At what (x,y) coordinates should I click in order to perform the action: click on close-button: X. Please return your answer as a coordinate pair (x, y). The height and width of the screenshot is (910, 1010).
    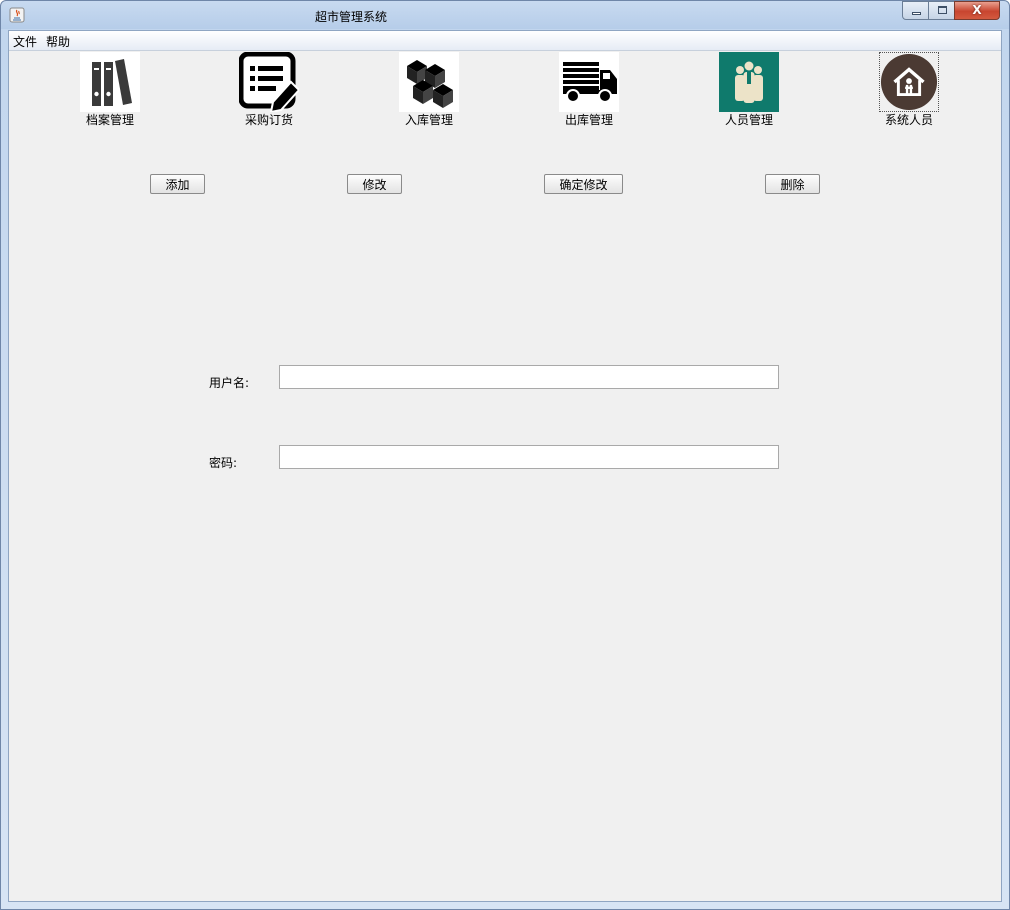
    Looking at the image, I should click on (977, 10).